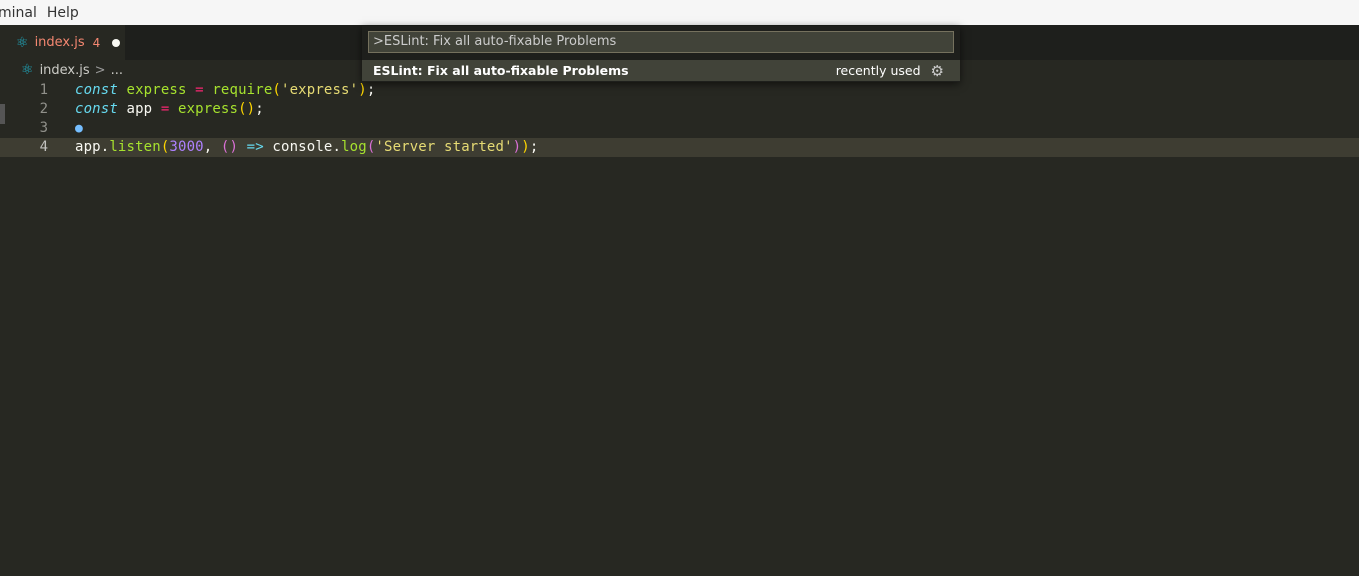 Image resolution: width=1359 pixels, height=576 pixels. Describe the element at coordinates (661, 42) in the screenshot. I see `command-input: >ESLint: Fix all auto-fixable Problems` at that location.